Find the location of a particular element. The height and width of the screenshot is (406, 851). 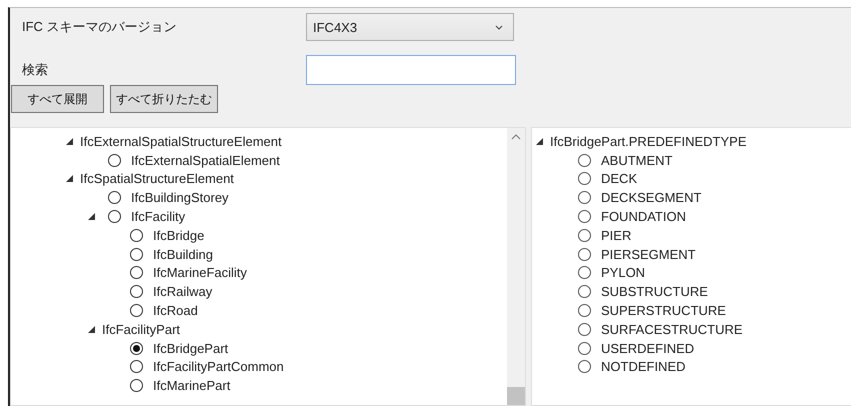

scroll-up-icon is located at coordinates (516, 137).